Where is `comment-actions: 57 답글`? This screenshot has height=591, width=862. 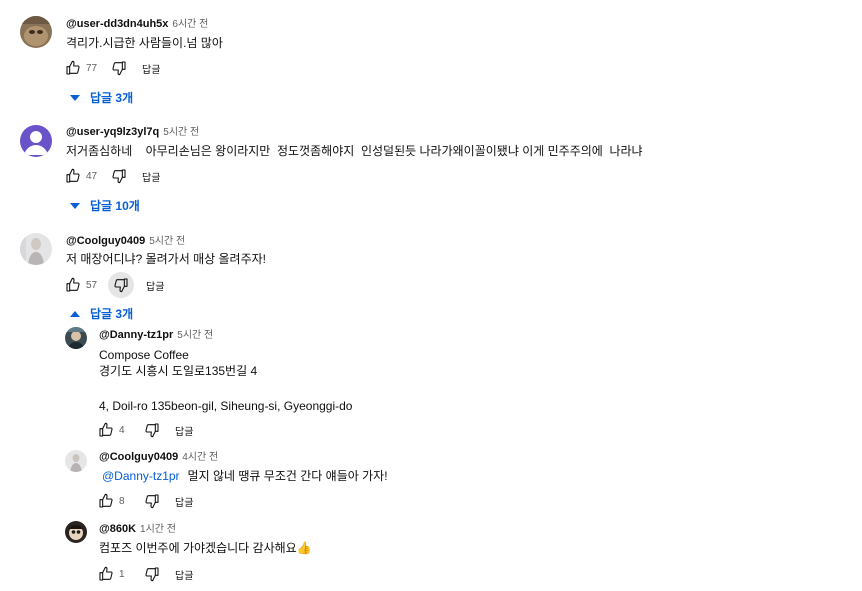 comment-actions: 57 답글 is located at coordinates (113, 285).